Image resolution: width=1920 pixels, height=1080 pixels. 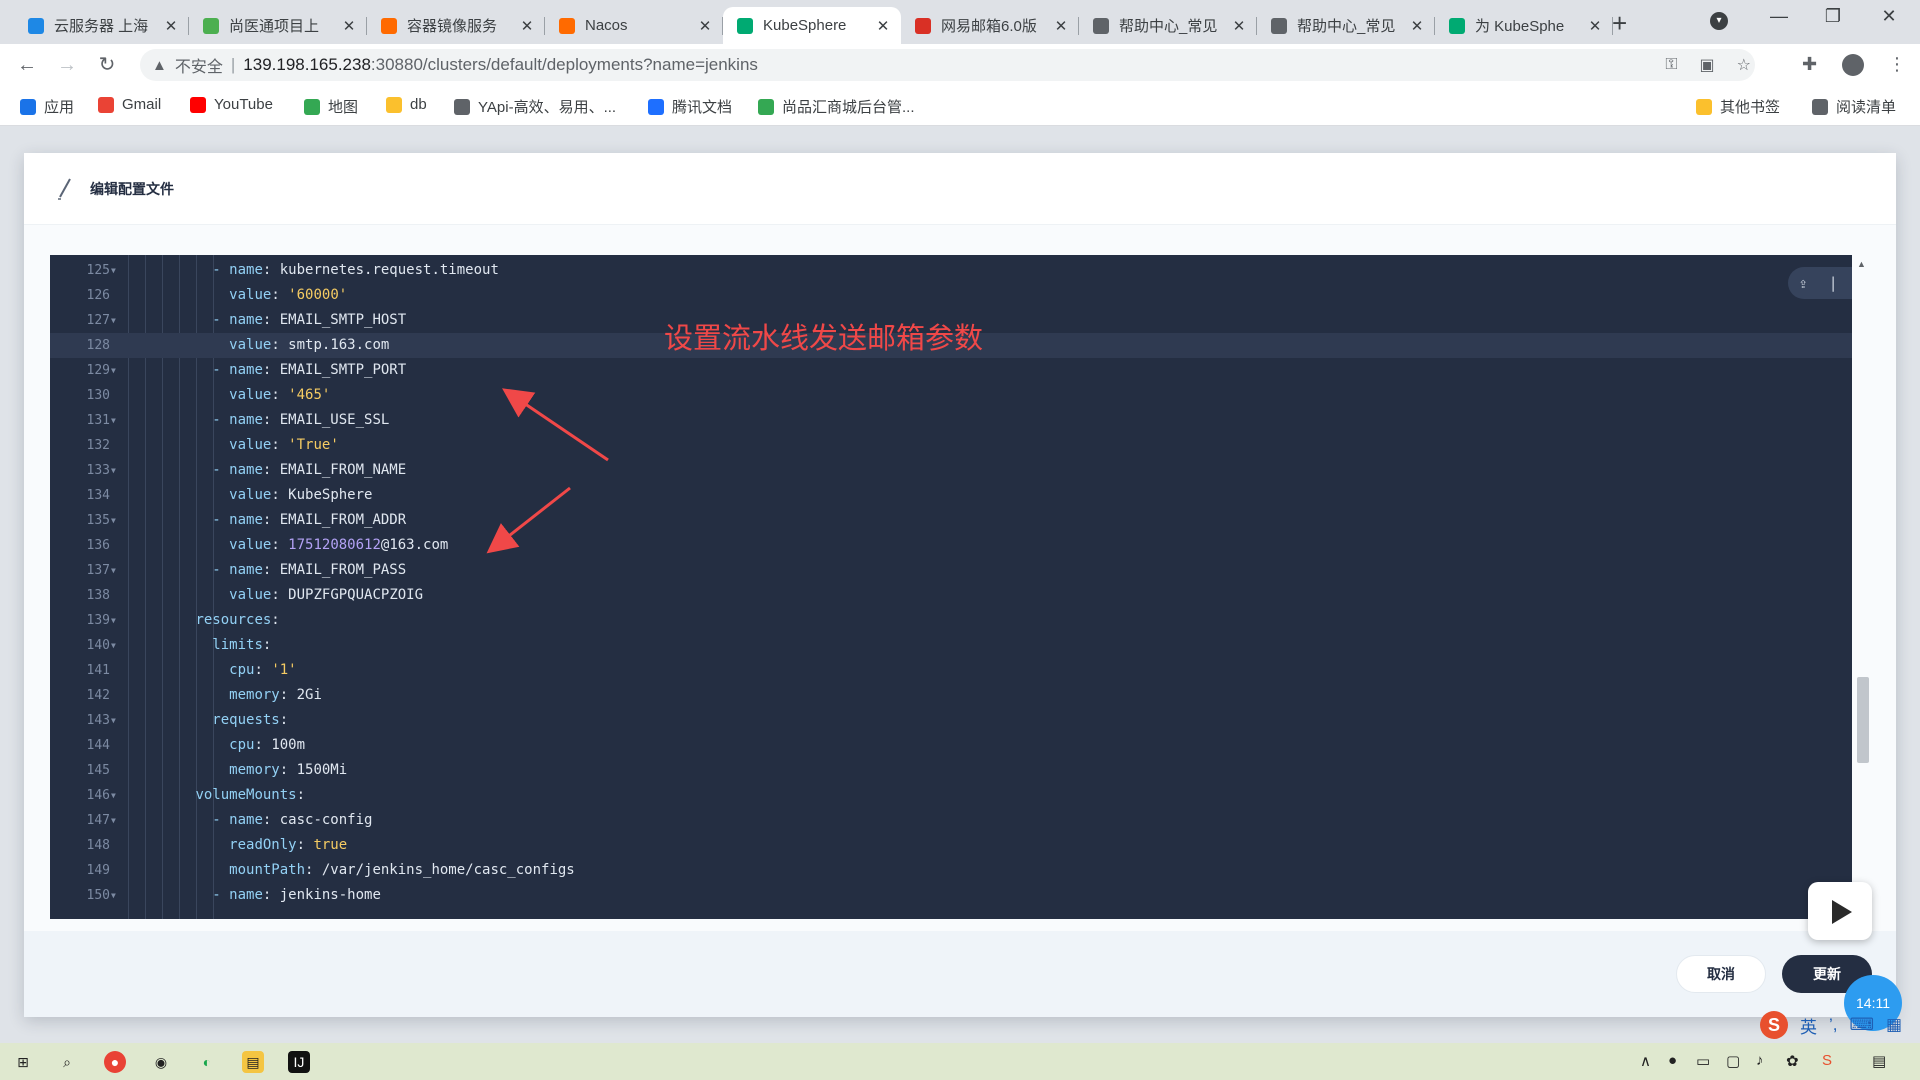 What do you see at coordinates (1833, 1025) in the screenshot?
I see `ime-punctuation-icon: ’,` at bounding box center [1833, 1025].